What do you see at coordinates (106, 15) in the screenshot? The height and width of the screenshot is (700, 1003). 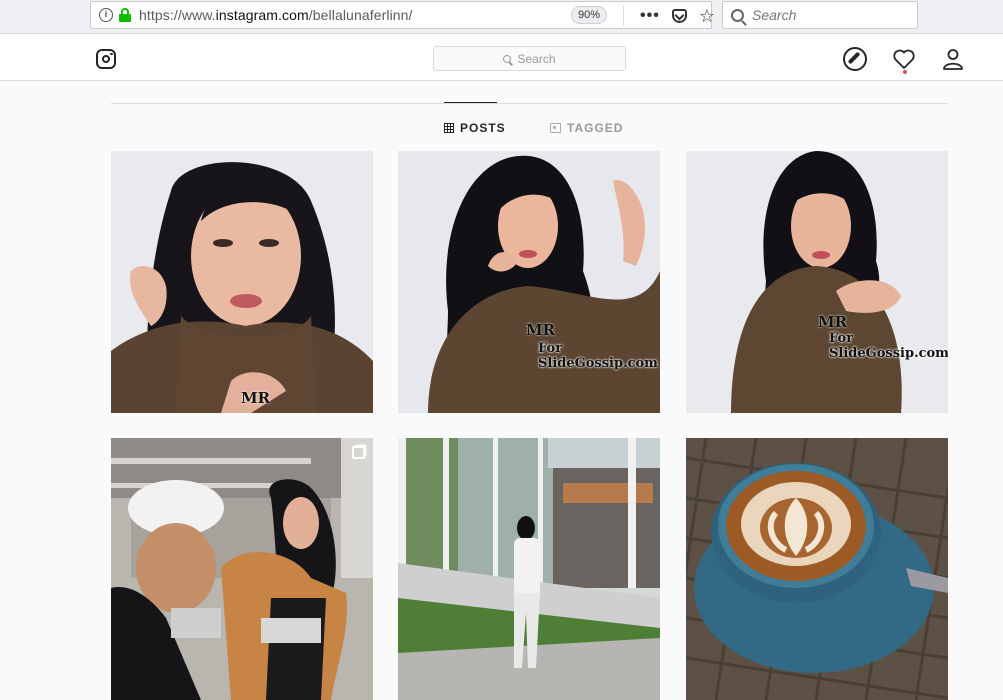 I see `info-icon: i` at bounding box center [106, 15].